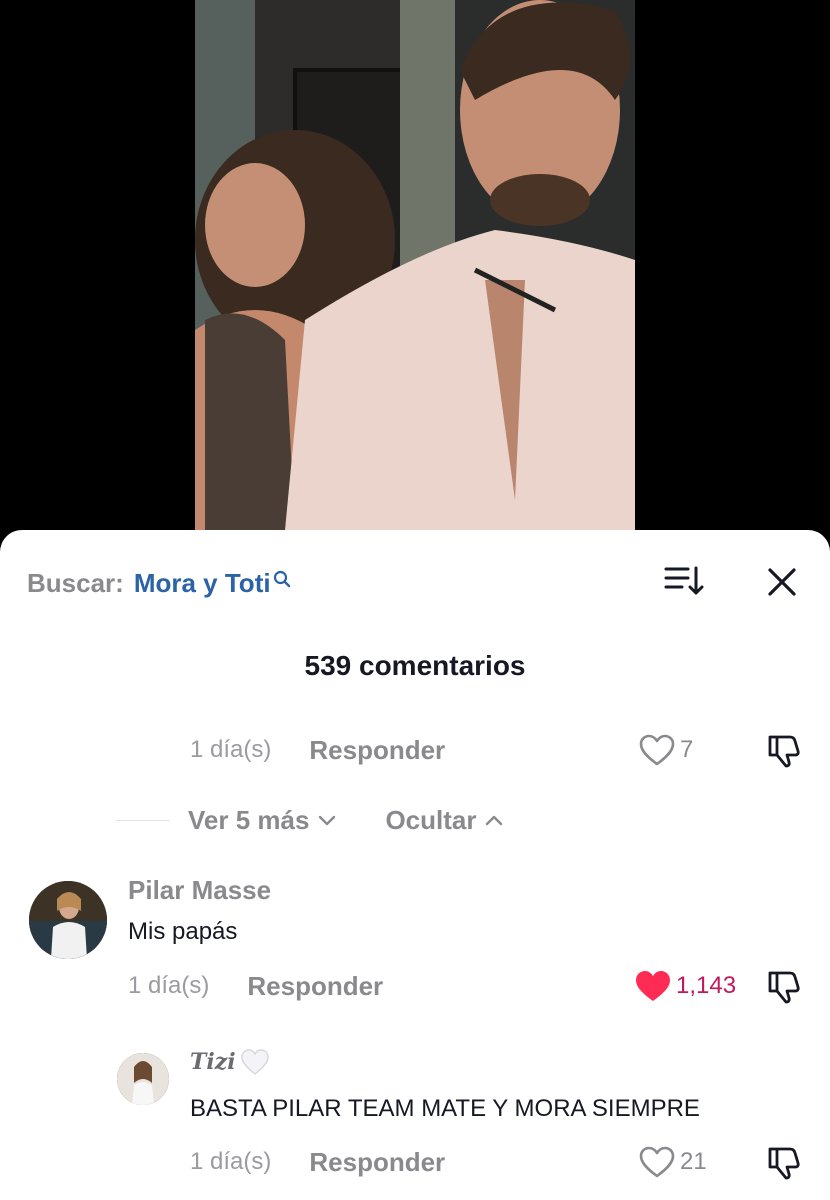  Describe the element at coordinates (687, 749) in the screenshot. I see `reply-like-count: 7` at that location.